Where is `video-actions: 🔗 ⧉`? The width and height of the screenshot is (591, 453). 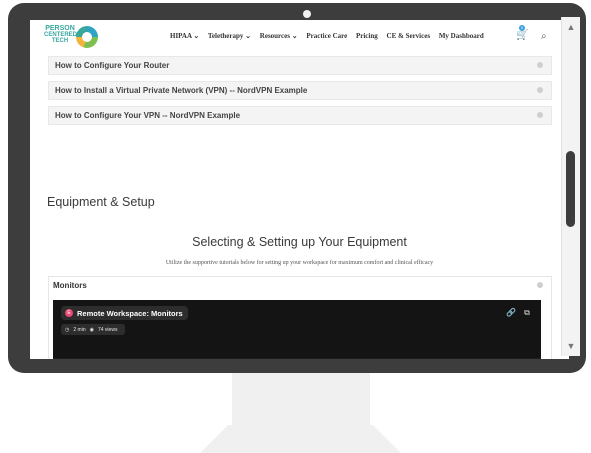 video-actions: 🔗 ⧉ is located at coordinates (517, 313).